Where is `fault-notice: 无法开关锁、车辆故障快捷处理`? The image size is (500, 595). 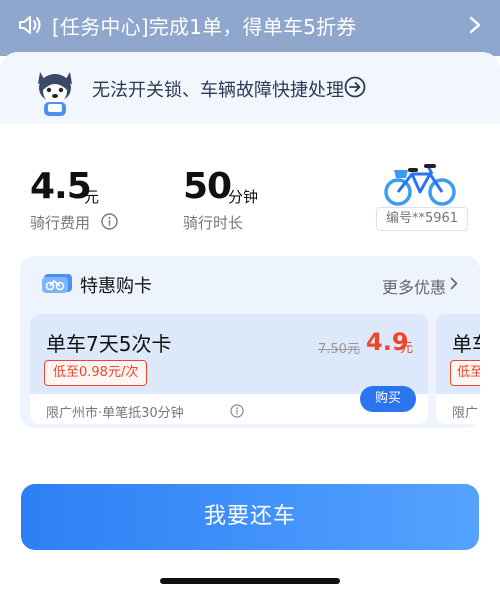 fault-notice: 无法开关锁、车辆故障快捷处理 is located at coordinates (250, 88).